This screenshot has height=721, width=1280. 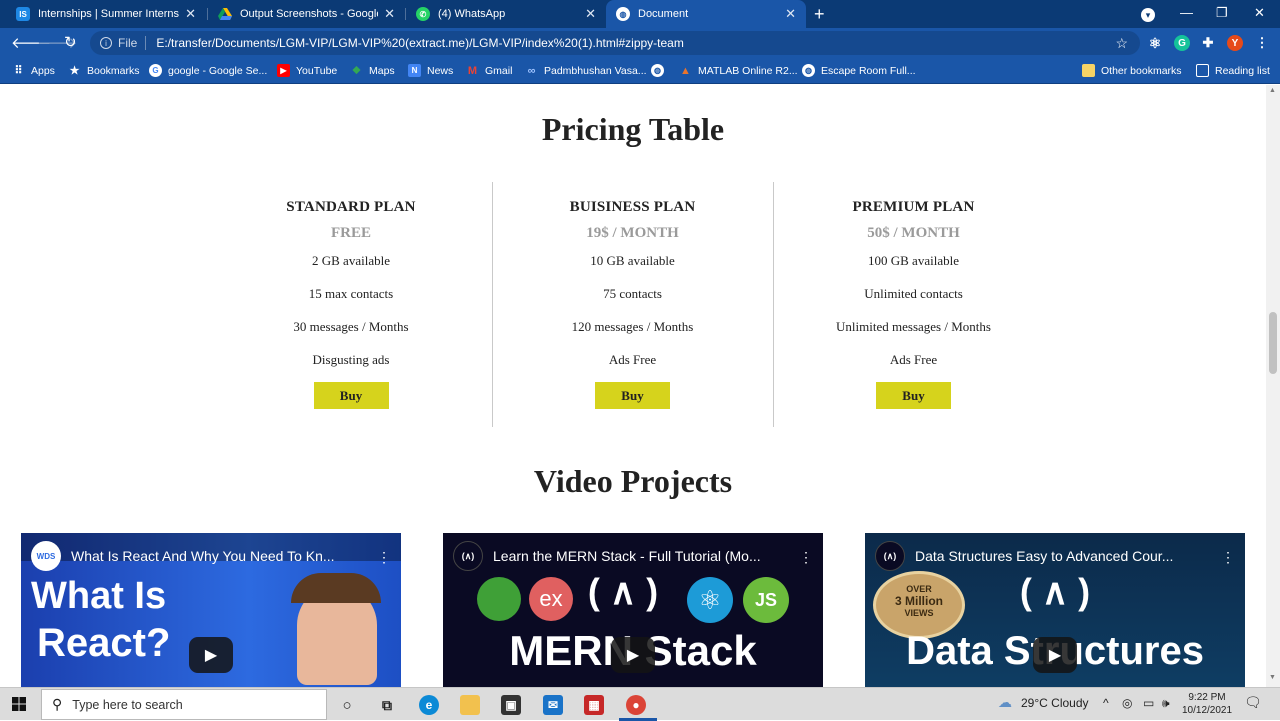 What do you see at coordinates (1055, 591) in the screenshot?
I see `thumb-text: ( ∧ )` at bounding box center [1055, 591].